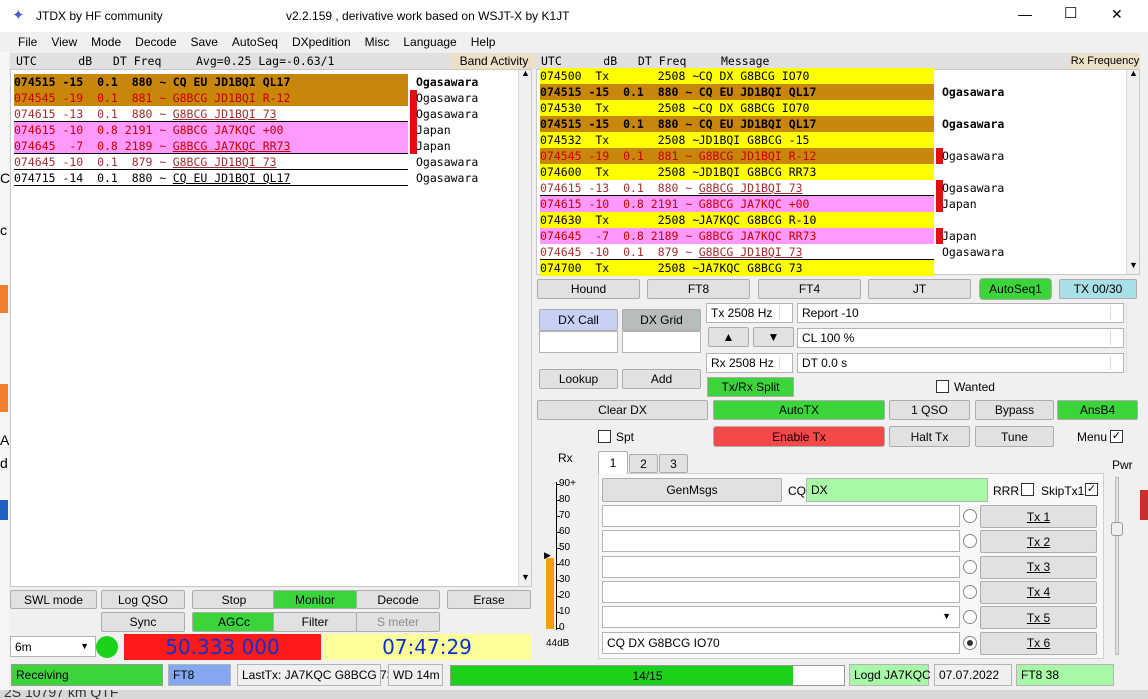  Describe the element at coordinates (204, 42) in the screenshot. I see `menu-save: Save` at that location.